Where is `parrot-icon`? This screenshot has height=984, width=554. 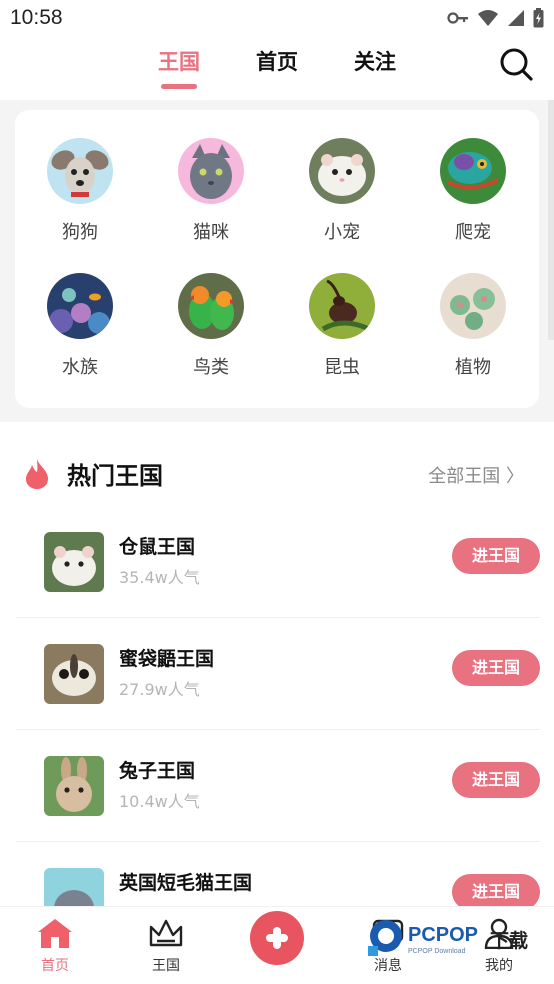
parrot-icon is located at coordinates (211, 306).